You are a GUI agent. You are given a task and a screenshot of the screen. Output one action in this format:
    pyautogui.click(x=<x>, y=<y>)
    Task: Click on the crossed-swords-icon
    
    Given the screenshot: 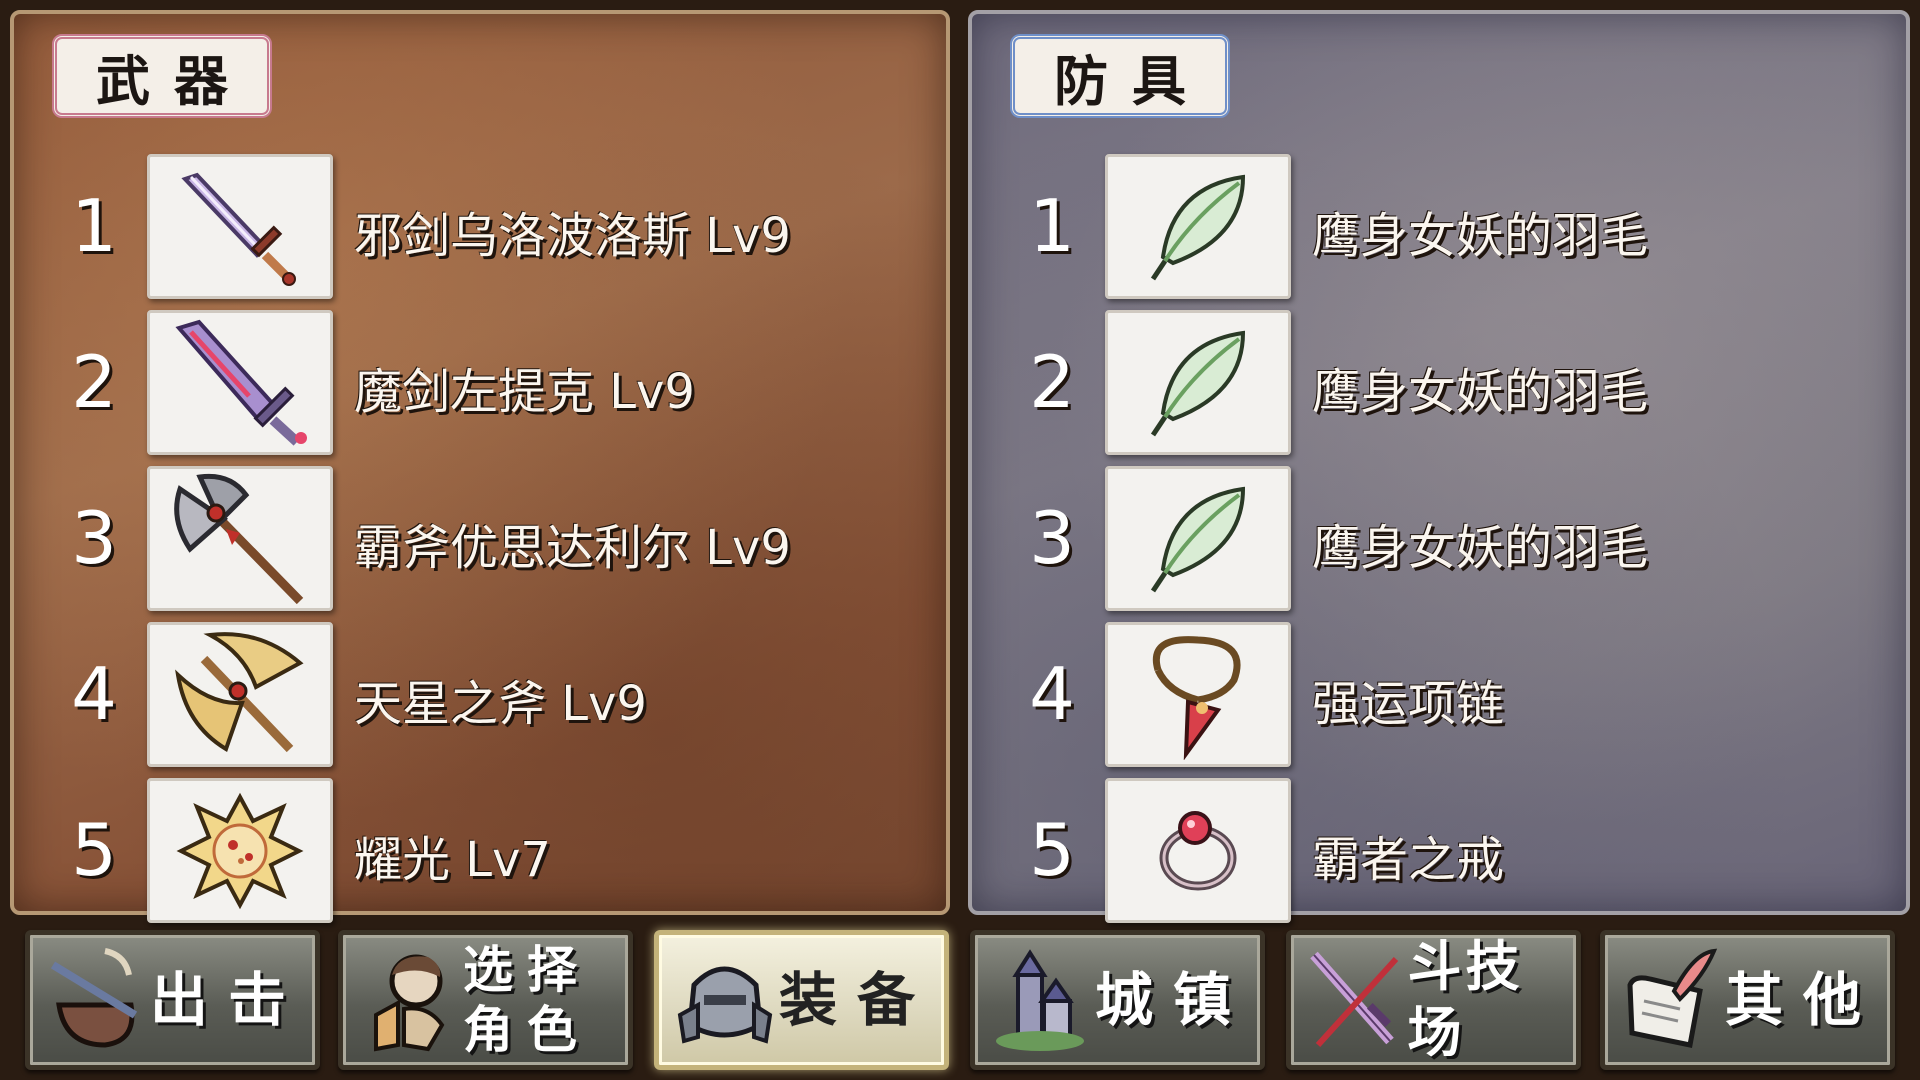 What is the action you would take?
    pyautogui.click(x=1354, y=1000)
    